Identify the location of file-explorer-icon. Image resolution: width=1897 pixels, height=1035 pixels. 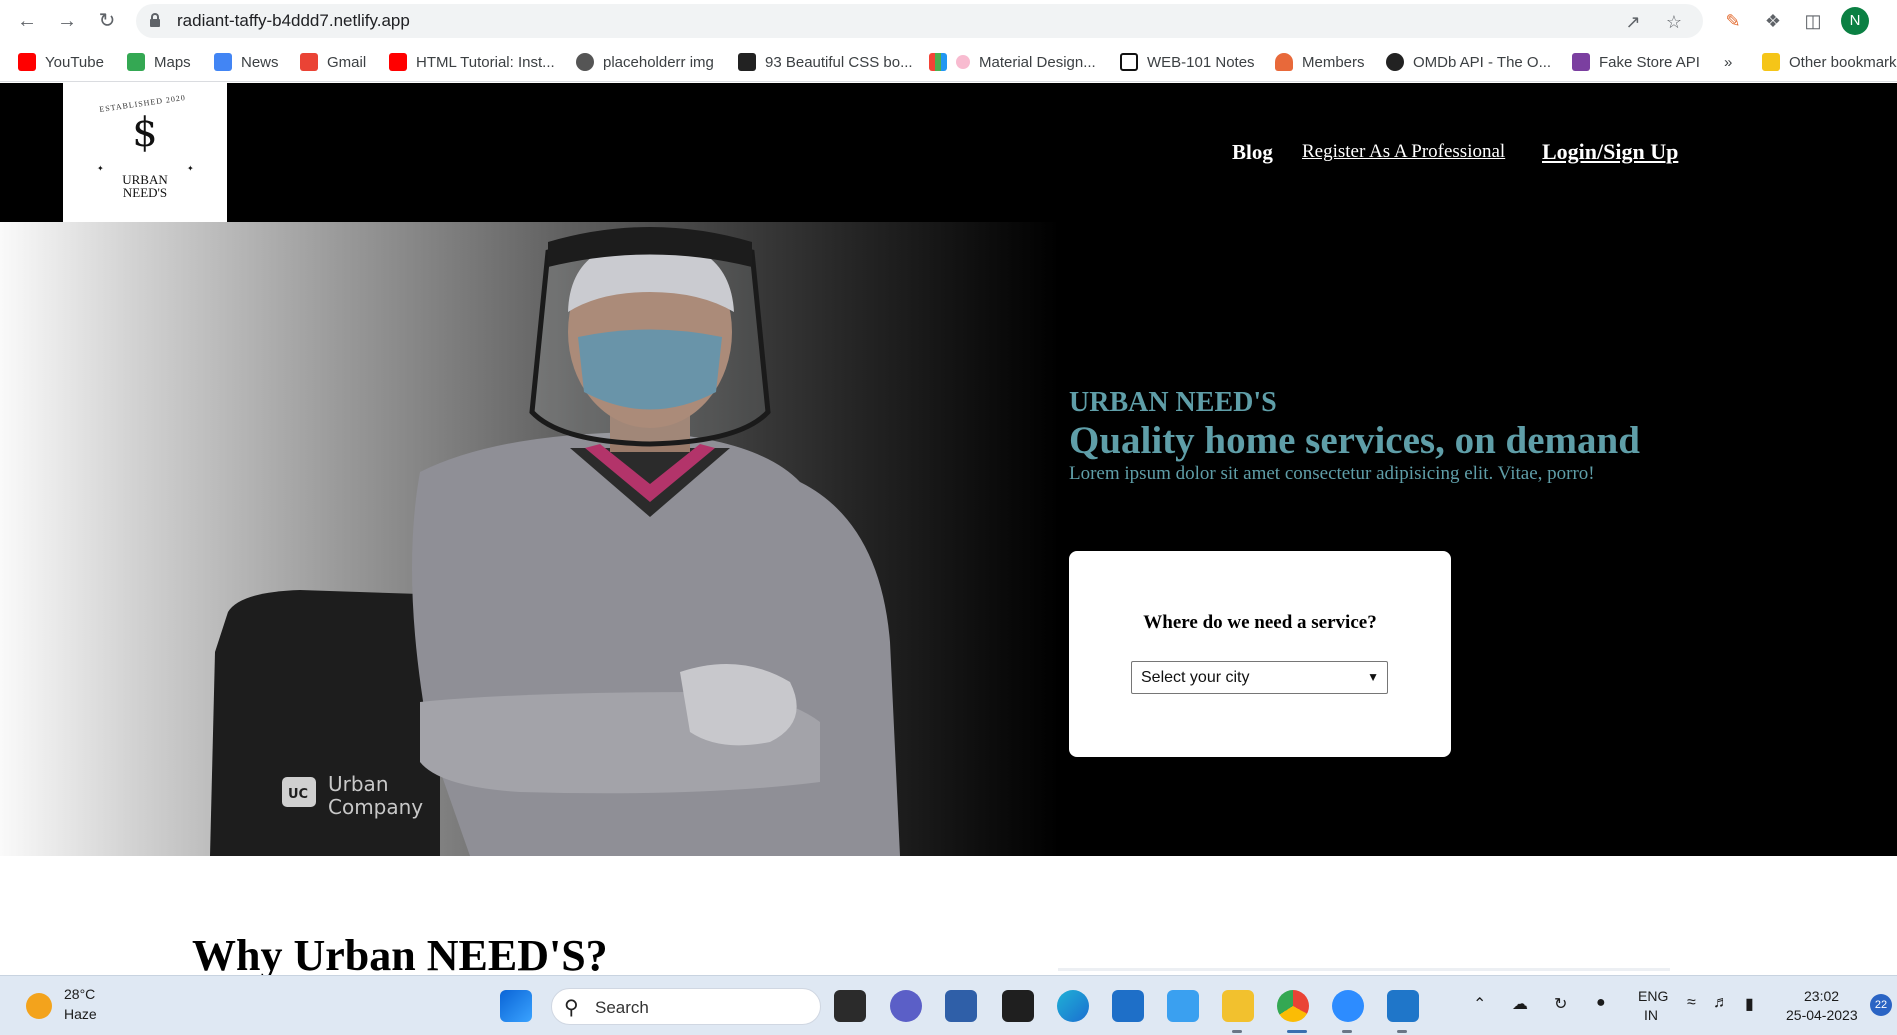
(1238, 1006).